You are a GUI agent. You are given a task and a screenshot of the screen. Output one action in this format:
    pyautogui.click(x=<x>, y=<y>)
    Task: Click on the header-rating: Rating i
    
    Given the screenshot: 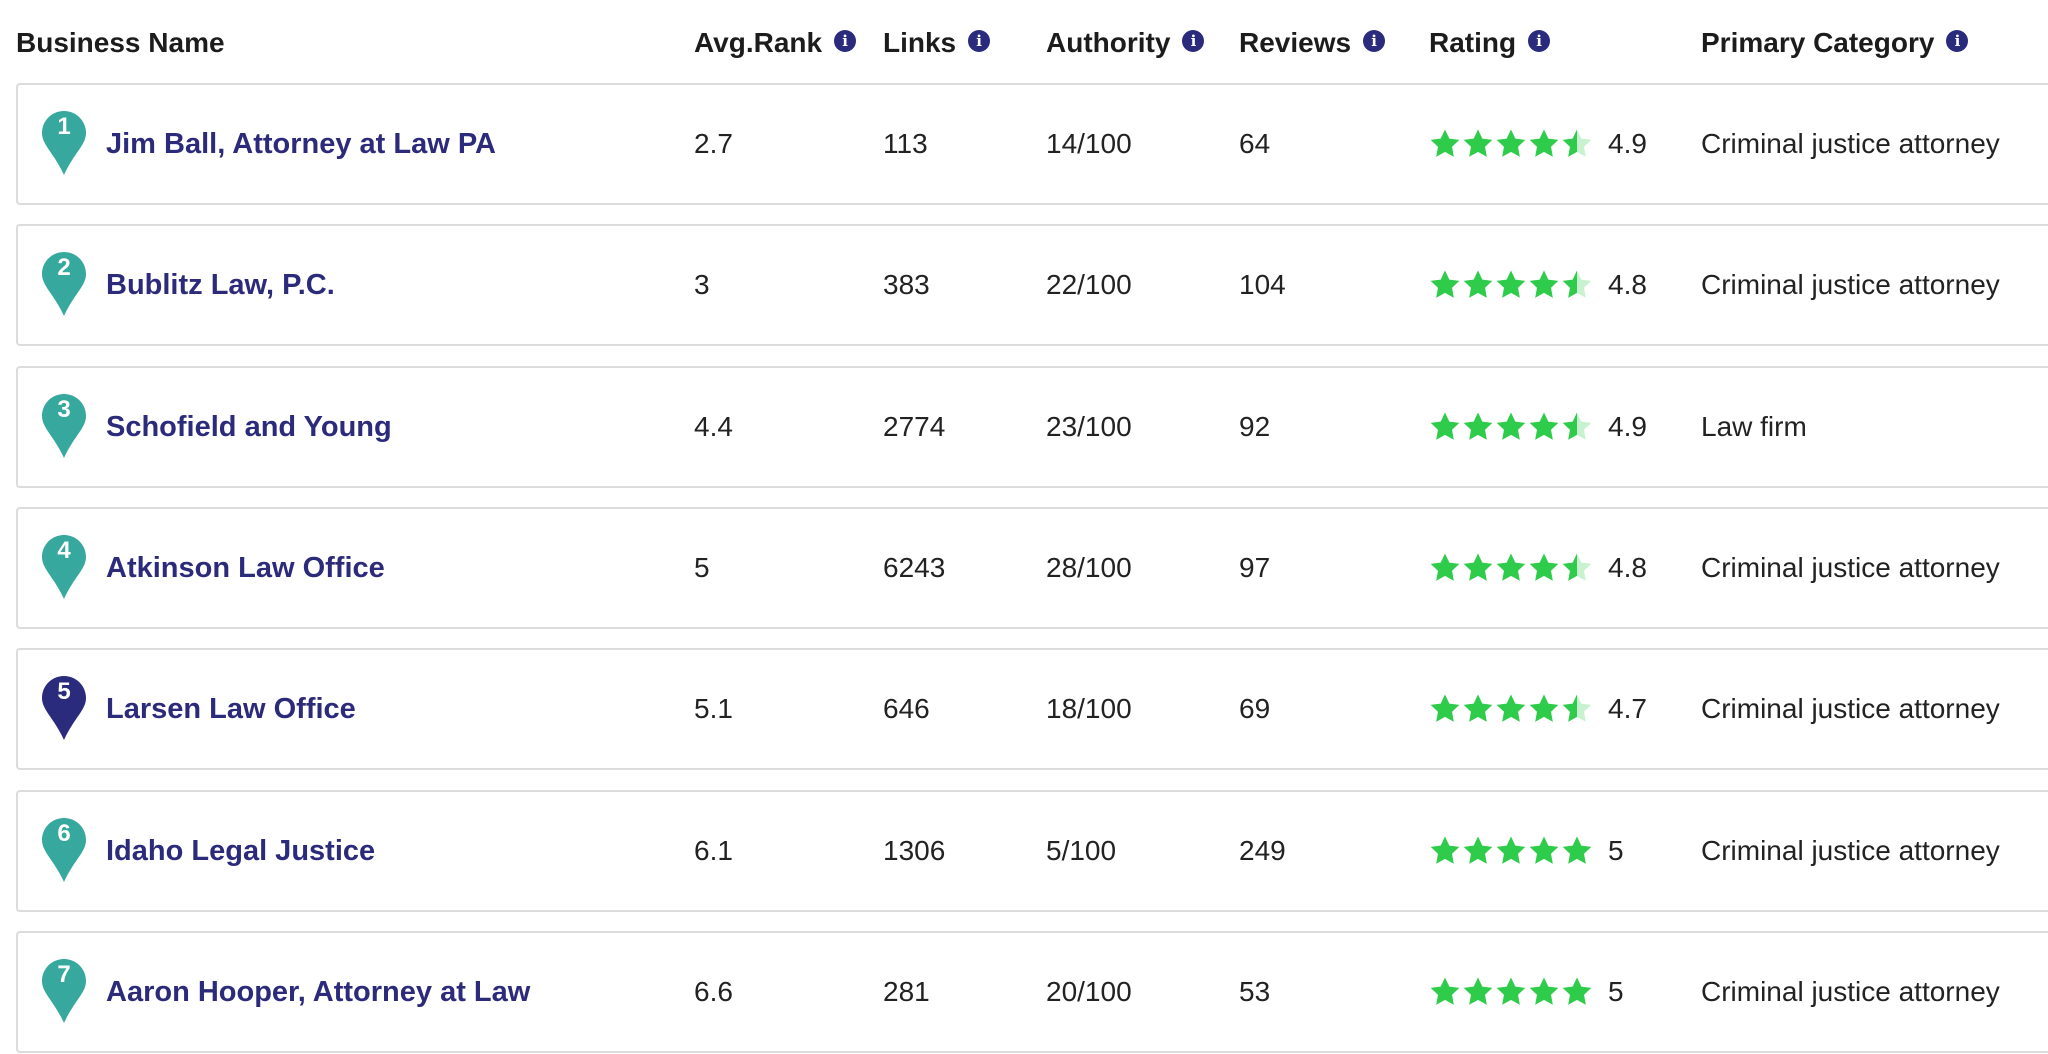 What is the action you would take?
    pyautogui.click(x=1490, y=43)
    